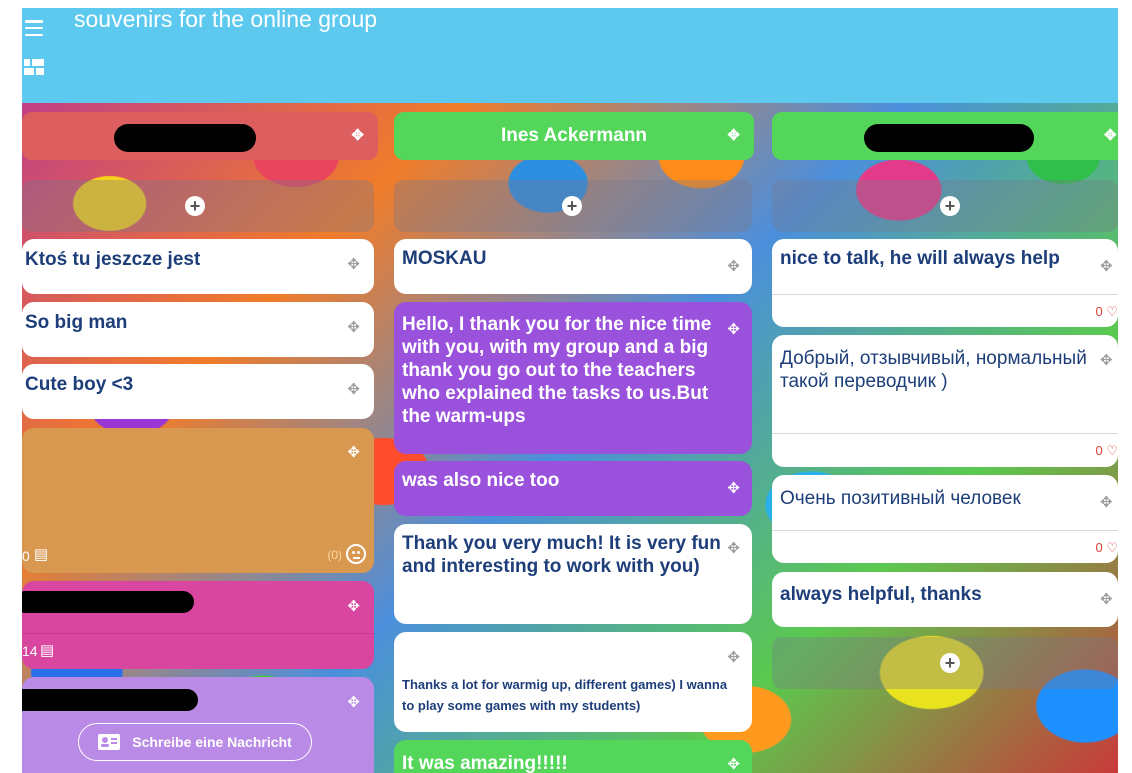 Image resolution: width=1132 pixels, height=773 pixels. I want to click on post-text: It was amazing!!!!!, so click(485, 763).